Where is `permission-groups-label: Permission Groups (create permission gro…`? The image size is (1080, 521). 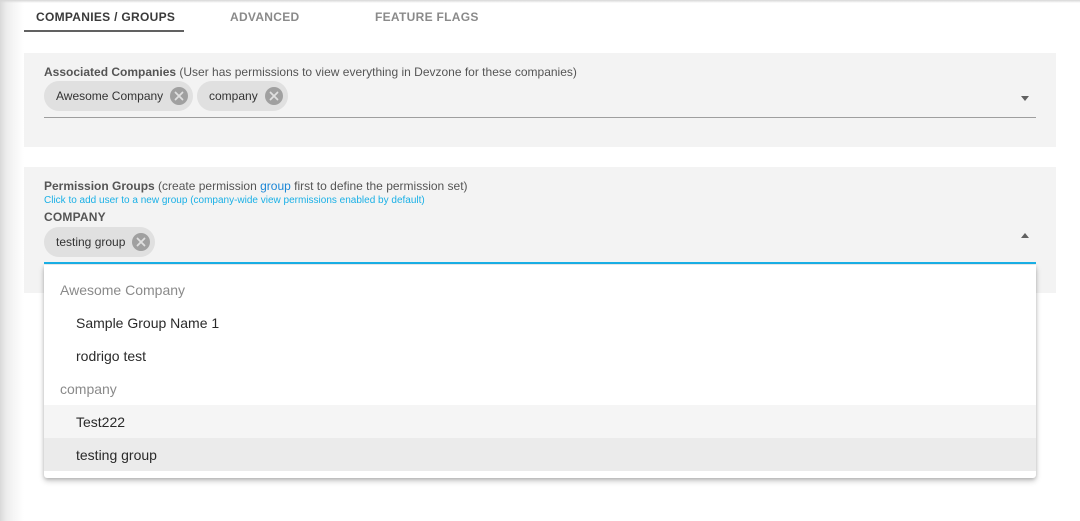
permission-groups-label: Permission Groups (create permission gro… is located at coordinates (256, 186).